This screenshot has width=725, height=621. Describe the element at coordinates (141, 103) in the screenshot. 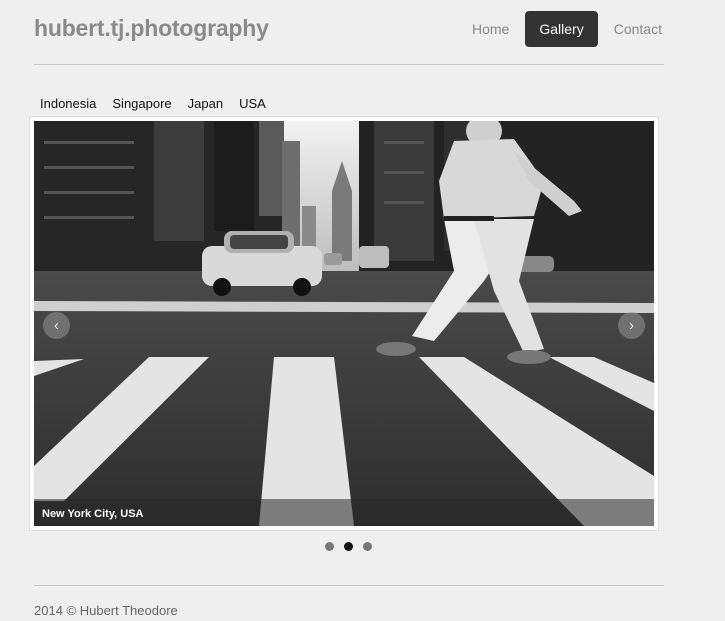

I see `tab-singapore: Singapore` at that location.